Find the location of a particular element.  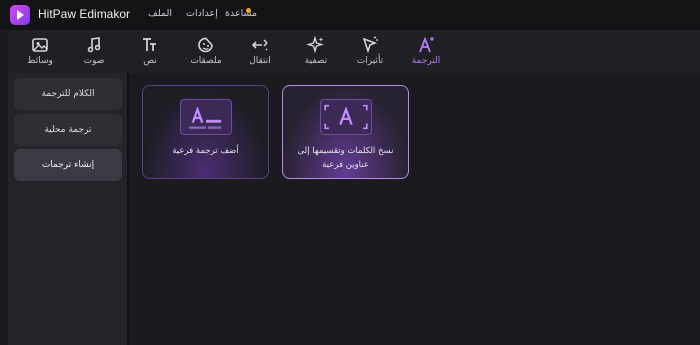

music-note-icon is located at coordinates (94, 45).